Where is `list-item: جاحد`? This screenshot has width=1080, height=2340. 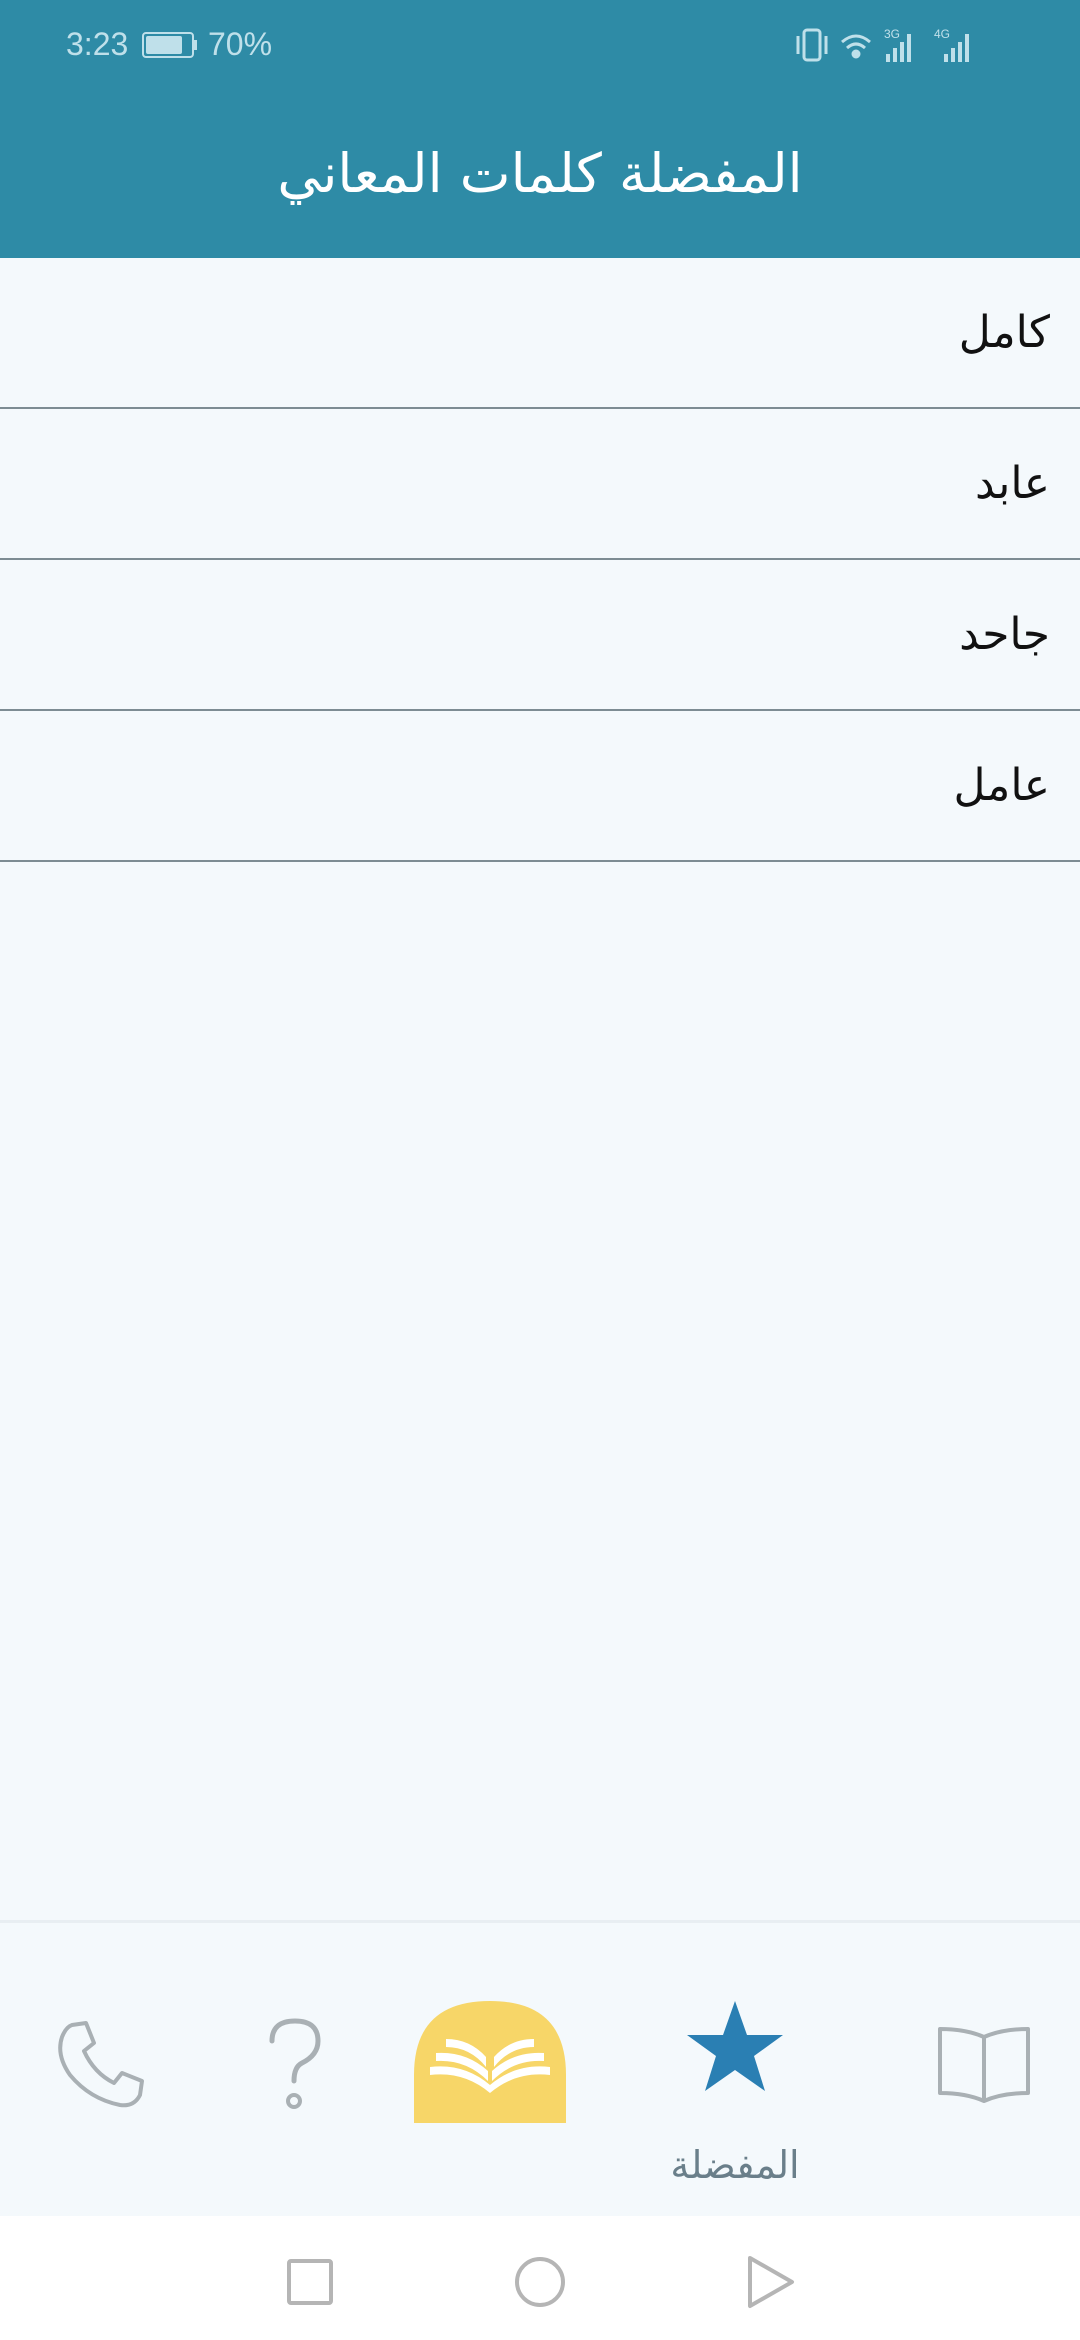 list-item: جاحد is located at coordinates (540, 635).